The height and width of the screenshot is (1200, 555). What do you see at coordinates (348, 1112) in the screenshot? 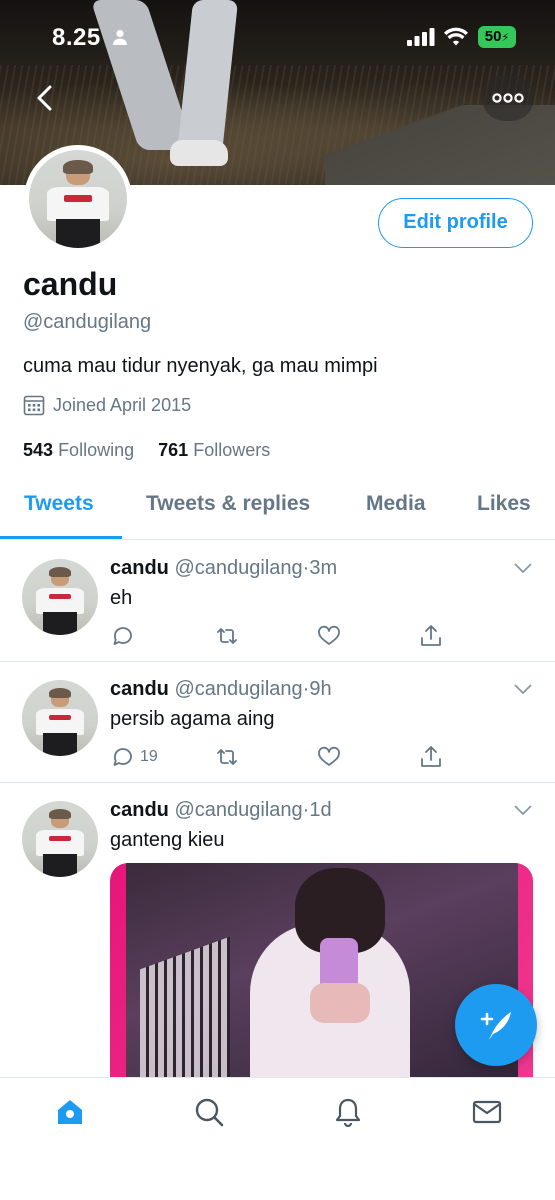
I see `bell-icon` at bounding box center [348, 1112].